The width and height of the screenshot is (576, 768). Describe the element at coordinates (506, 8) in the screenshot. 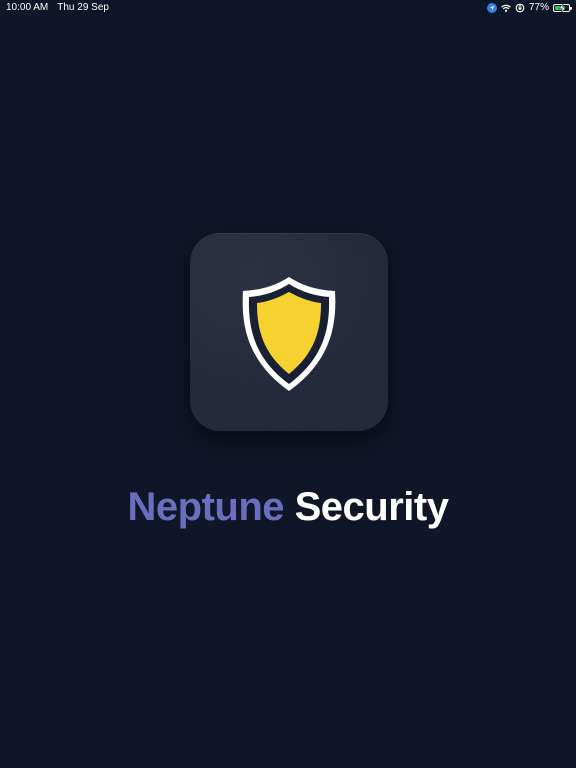

I see `wifi-icon` at that location.